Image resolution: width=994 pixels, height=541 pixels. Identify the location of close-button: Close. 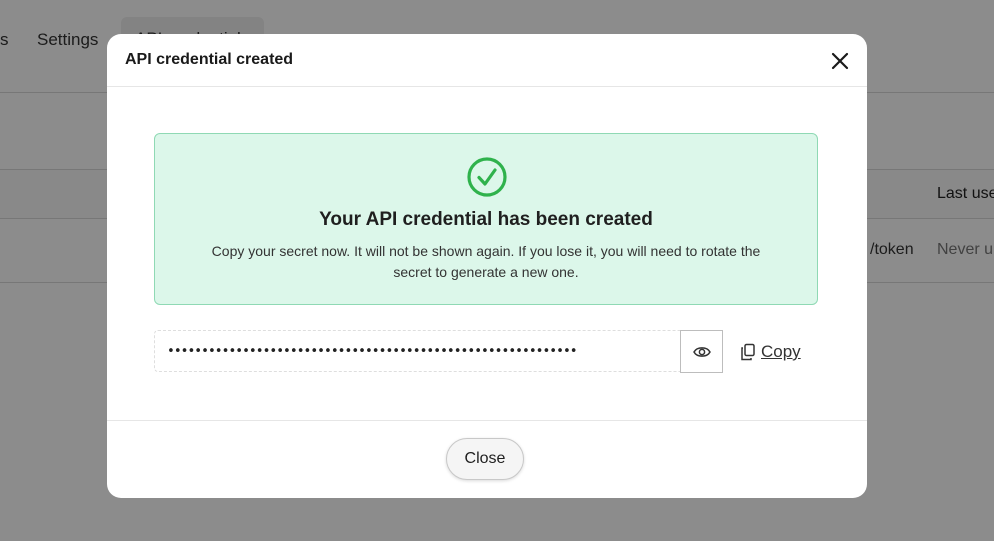
(485, 459).